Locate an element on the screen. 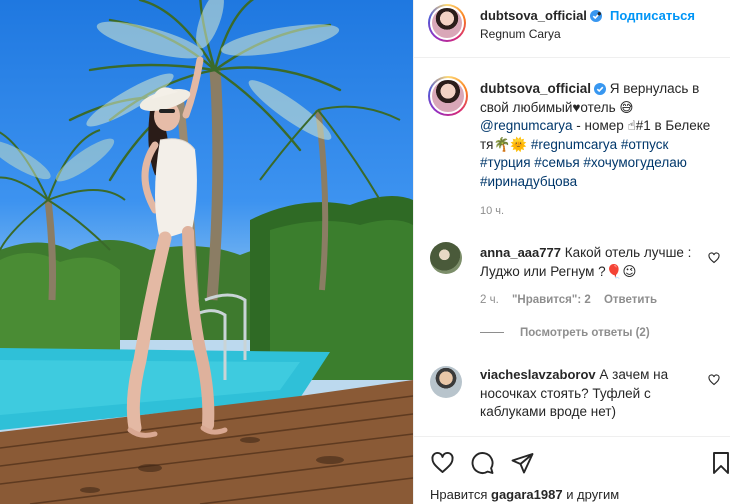  comment-username: viacheslavzaborov is located at coordinates (538, 374).